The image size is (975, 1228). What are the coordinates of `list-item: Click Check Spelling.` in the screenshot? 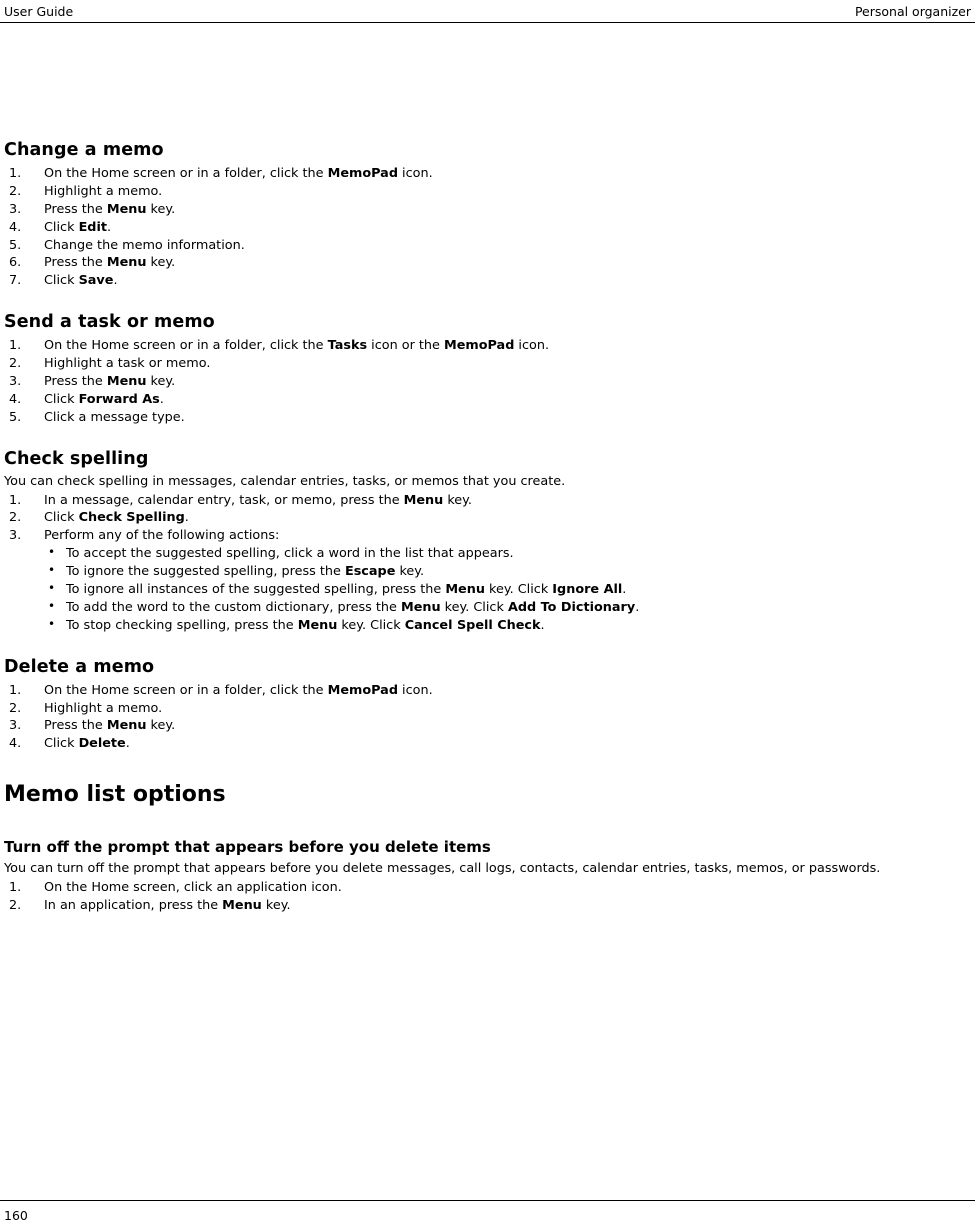 It's located at (99, 518).